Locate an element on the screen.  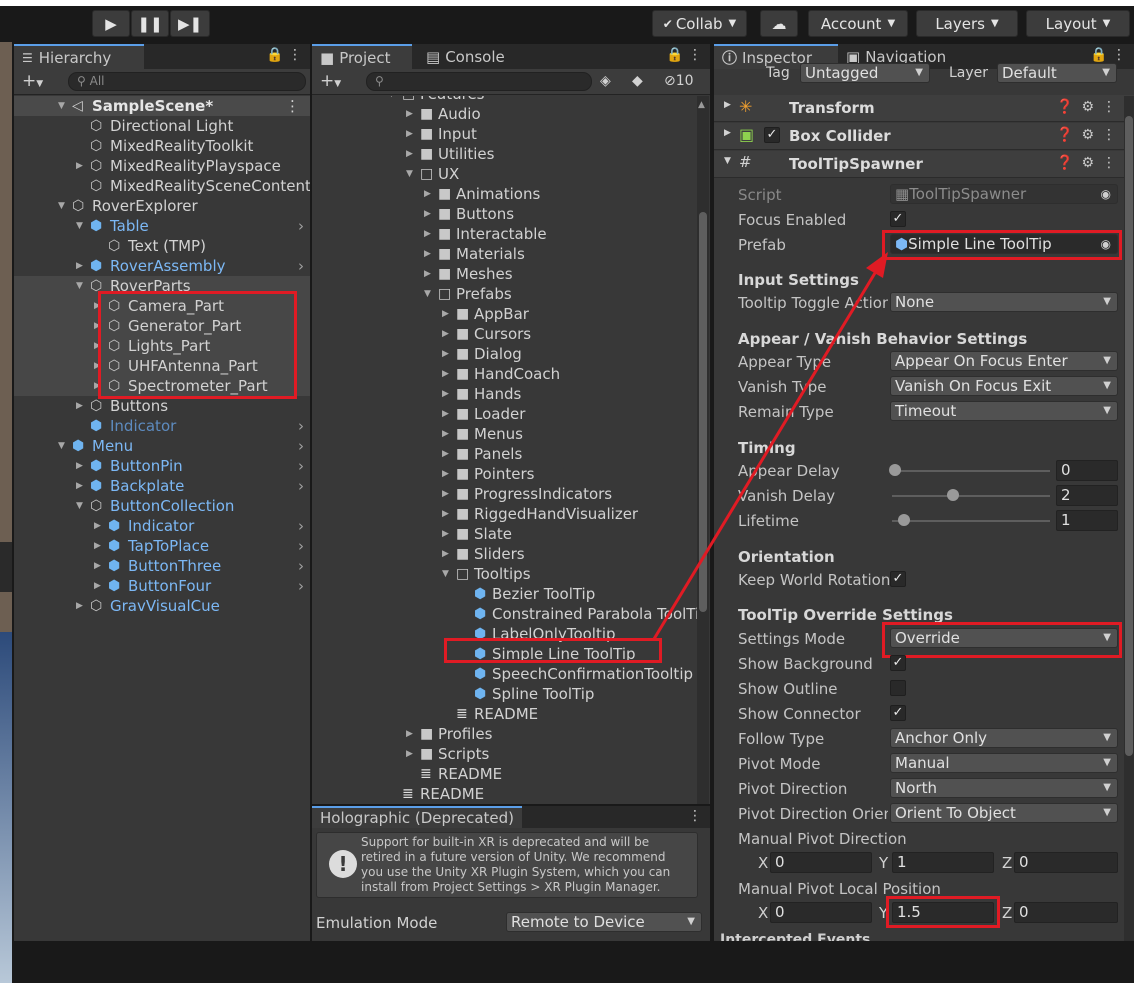
arrow-line is located at coordinates (766, 453).